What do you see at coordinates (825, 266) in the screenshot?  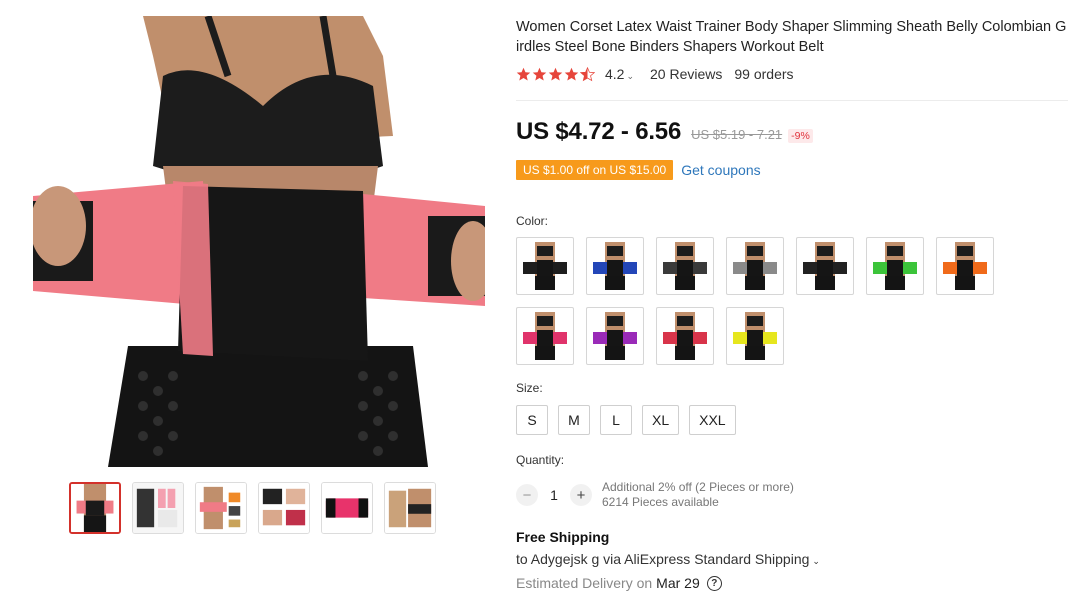 I see `color-swatch-kit` at bounding box center [825, 266].